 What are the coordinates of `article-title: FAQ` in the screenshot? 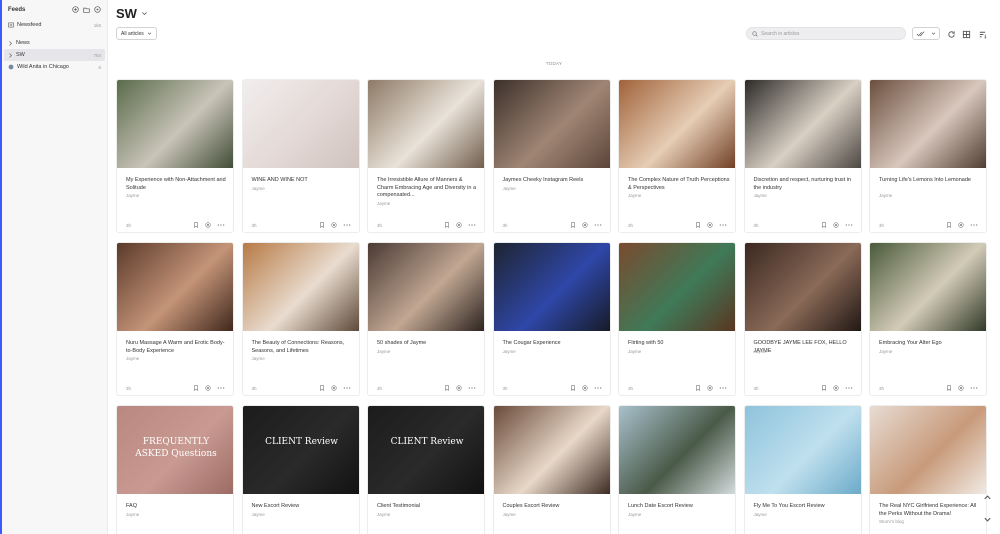 It's located at (177, 507).